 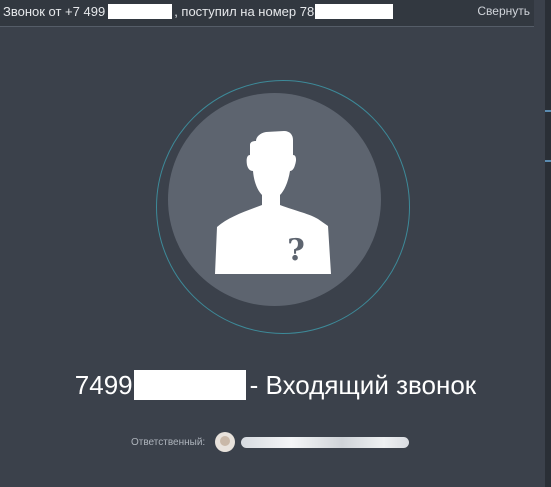 What do you see at coordinates (103, 385) in the screenshot?
I see `caller-number-prefix: 7499` at bounding box center [103, 385].